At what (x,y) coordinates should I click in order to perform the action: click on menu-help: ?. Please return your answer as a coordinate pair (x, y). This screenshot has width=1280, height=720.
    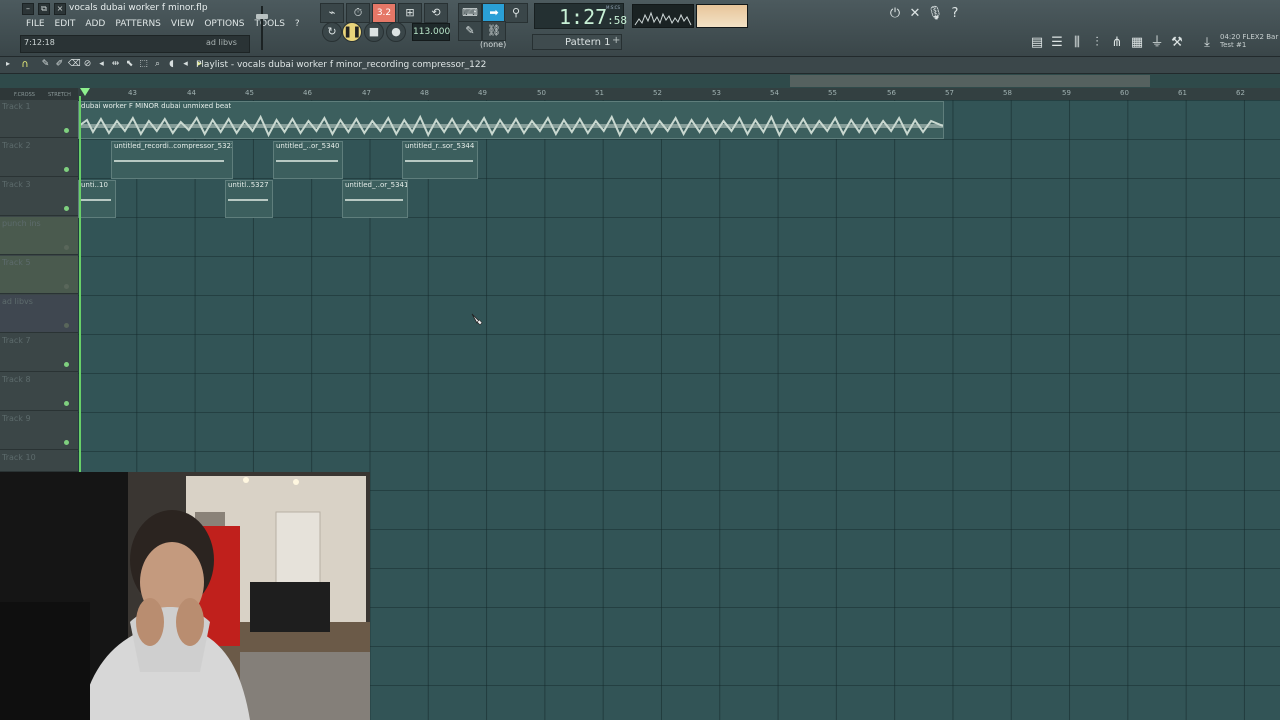
    Looking at the image, I should click on (297, 24).